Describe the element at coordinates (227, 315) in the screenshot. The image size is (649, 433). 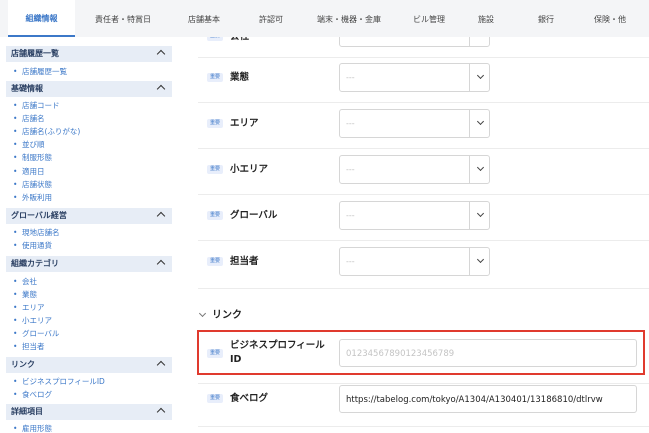
I see `section-title: リンク` at that location.